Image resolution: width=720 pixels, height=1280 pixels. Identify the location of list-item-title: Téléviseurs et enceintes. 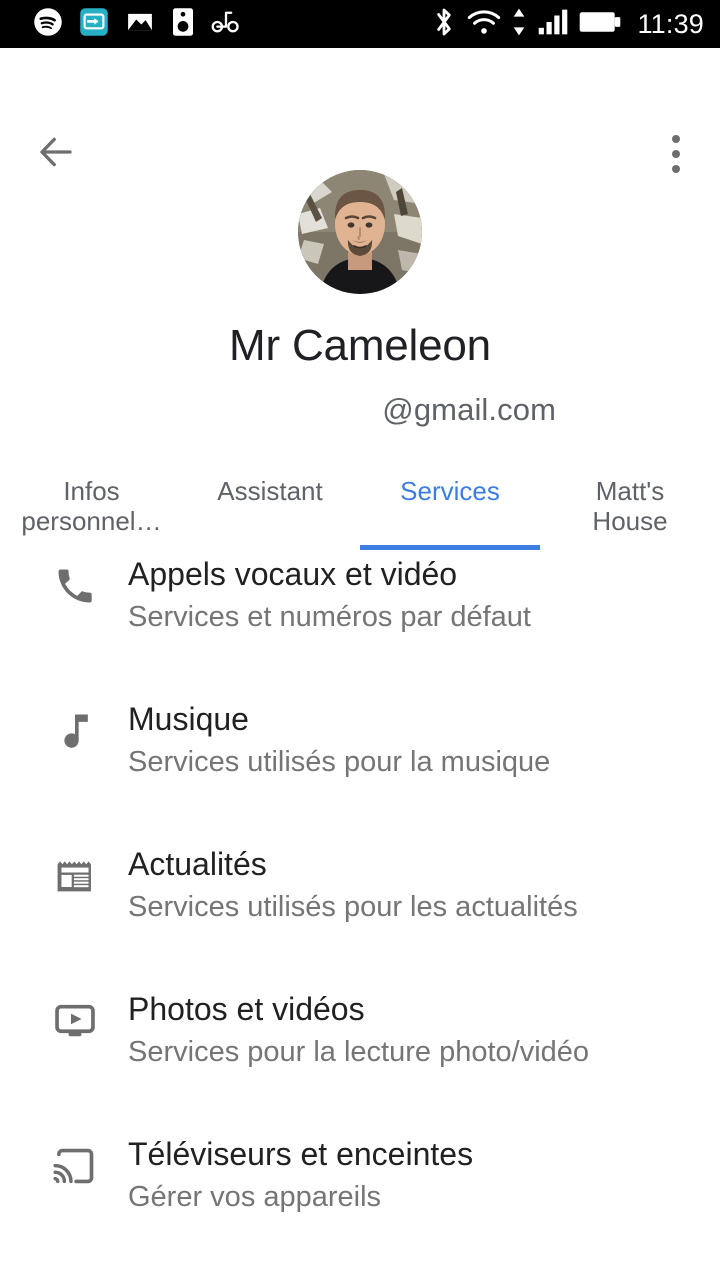
(301, 1154).